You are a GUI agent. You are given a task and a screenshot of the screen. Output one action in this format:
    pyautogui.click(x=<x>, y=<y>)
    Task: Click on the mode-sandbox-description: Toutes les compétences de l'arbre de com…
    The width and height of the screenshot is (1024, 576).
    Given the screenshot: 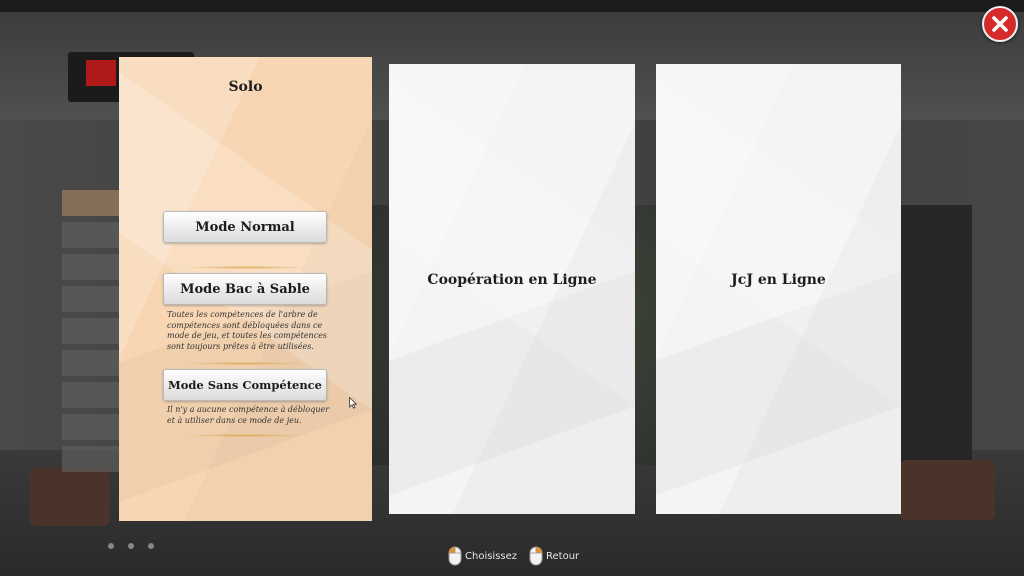 What is the action you would take?
    pyautogui.click(x=247, y=330)
    